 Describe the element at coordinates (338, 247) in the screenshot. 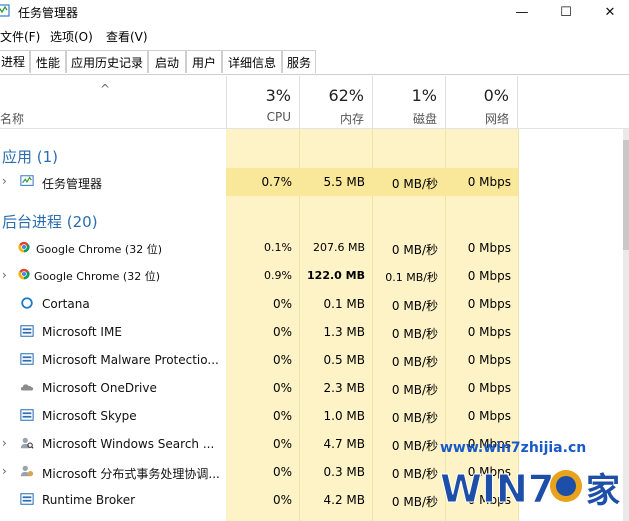

I see `memory-value: 207.6 MB` at that location.